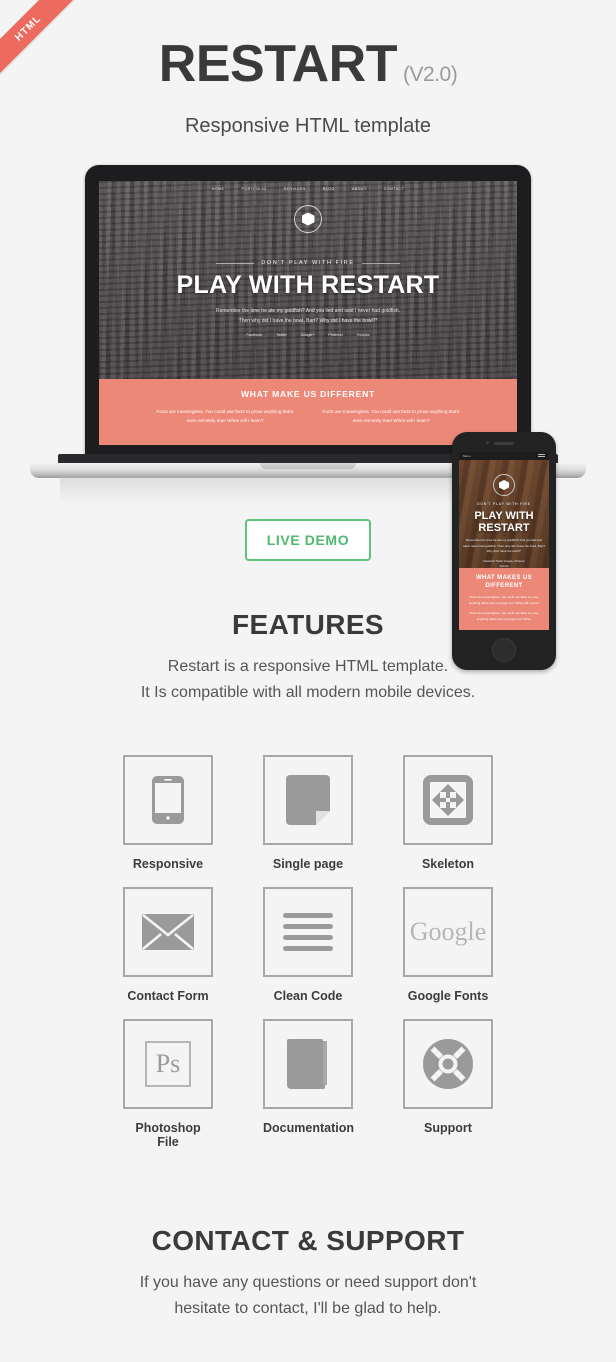  I want to click on feature-clean-code: Clean Code, so click(308, 945).